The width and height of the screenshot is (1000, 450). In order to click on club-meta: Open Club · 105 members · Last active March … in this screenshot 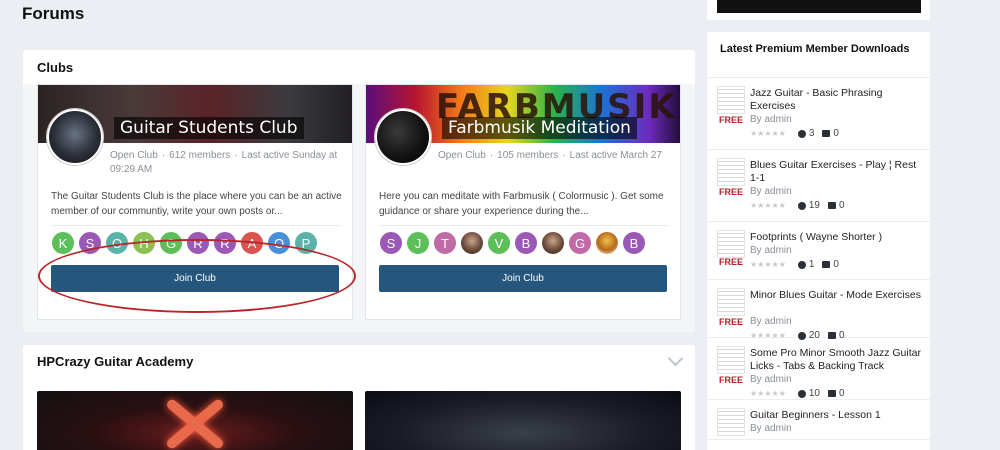, I will do `click(550, 155)`.